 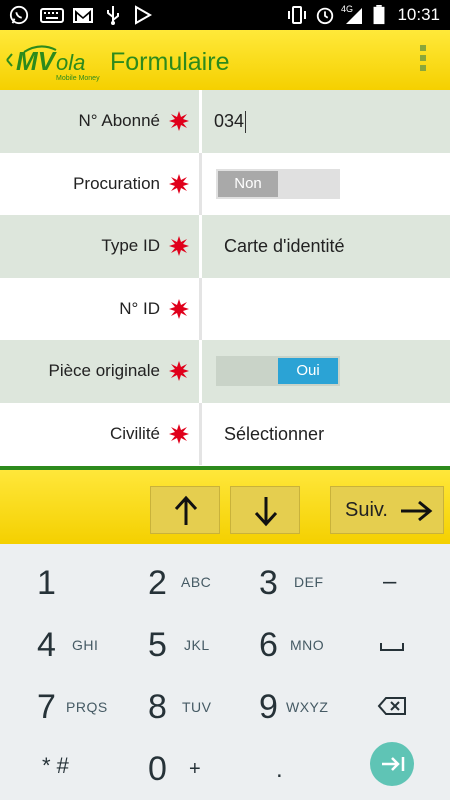 What do you see at coordinates (168, 581) in the screenshot?
I see `key-2: 2 ABC` at bounding box center [168, 581].